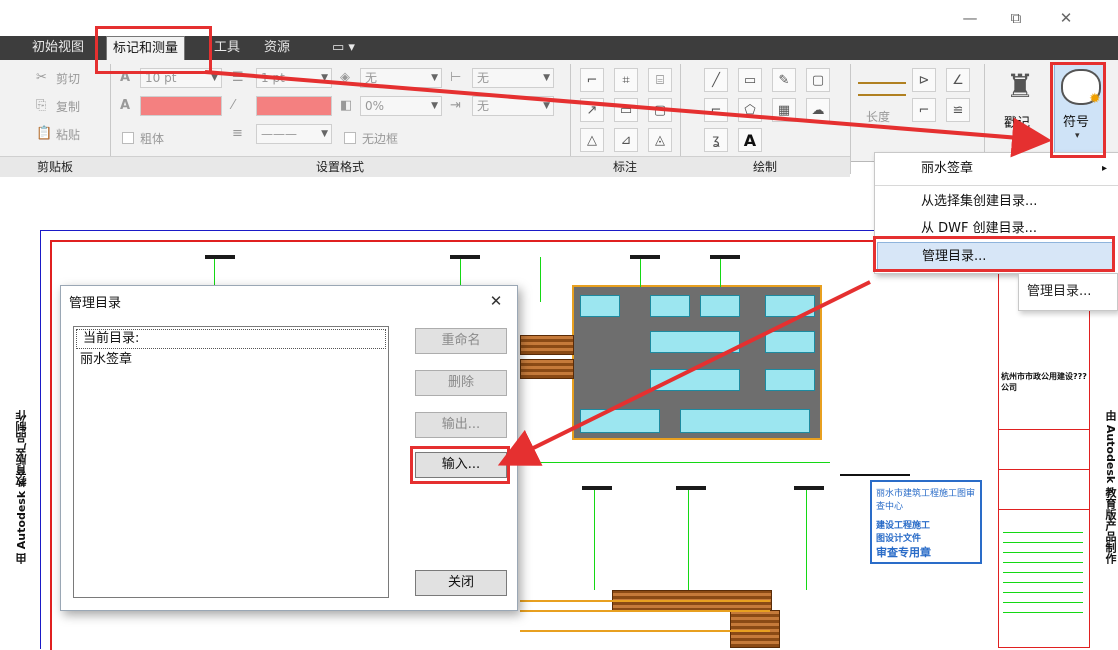  I want to click on symbol-label: 符号, so click(1076, 122).